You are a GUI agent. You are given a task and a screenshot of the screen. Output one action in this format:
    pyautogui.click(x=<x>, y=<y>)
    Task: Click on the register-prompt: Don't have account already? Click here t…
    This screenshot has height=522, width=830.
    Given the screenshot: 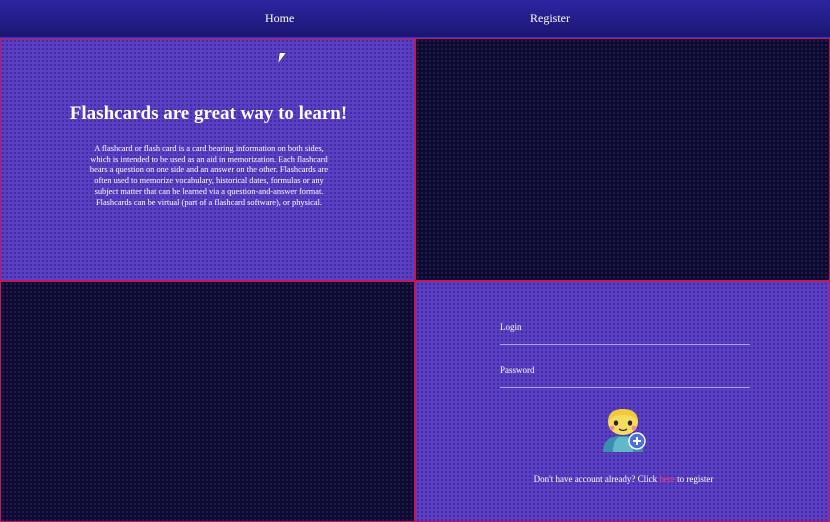 What is the action you would take?
    pyautogui.click(x=623, y=479)
    